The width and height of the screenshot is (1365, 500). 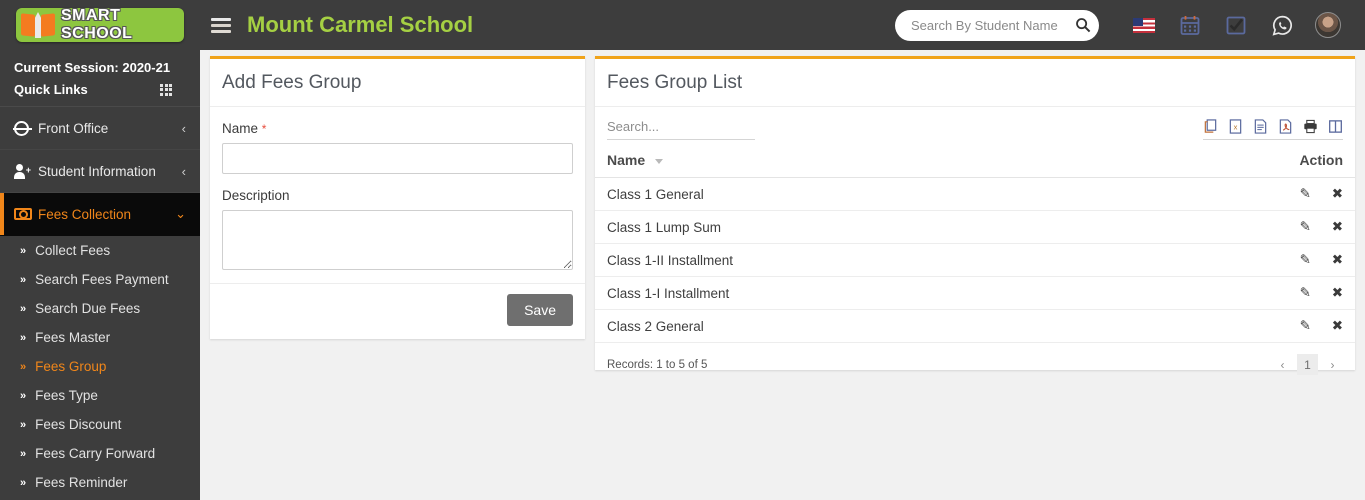 I want to click on headset-icon, so click(x=25, y=128).